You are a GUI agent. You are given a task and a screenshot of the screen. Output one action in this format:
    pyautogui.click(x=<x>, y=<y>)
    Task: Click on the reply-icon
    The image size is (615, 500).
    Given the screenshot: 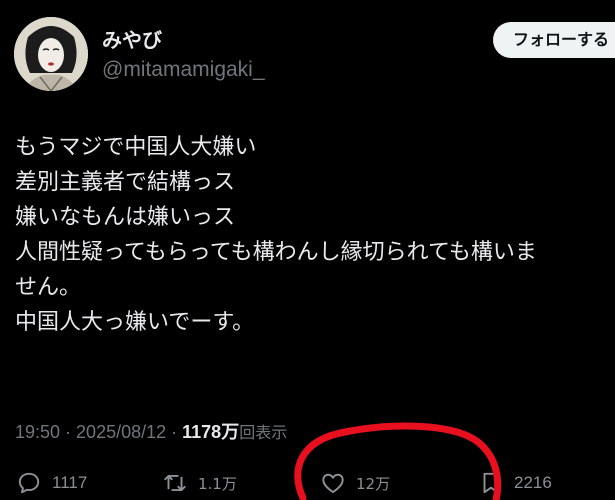 What is the action you would take?
    pyautogui.click(x=29, y=483)
    